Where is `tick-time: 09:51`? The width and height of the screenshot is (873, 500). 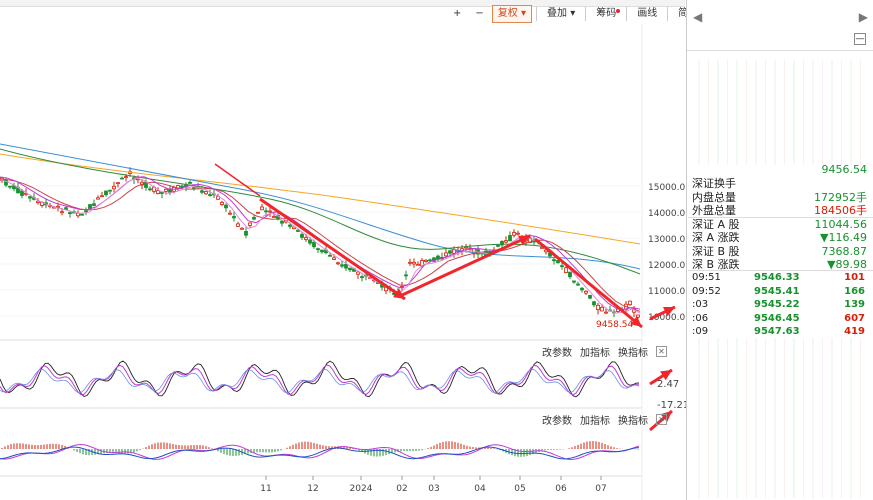 tick-time: 09:51 is located at coordinates (706, 277).